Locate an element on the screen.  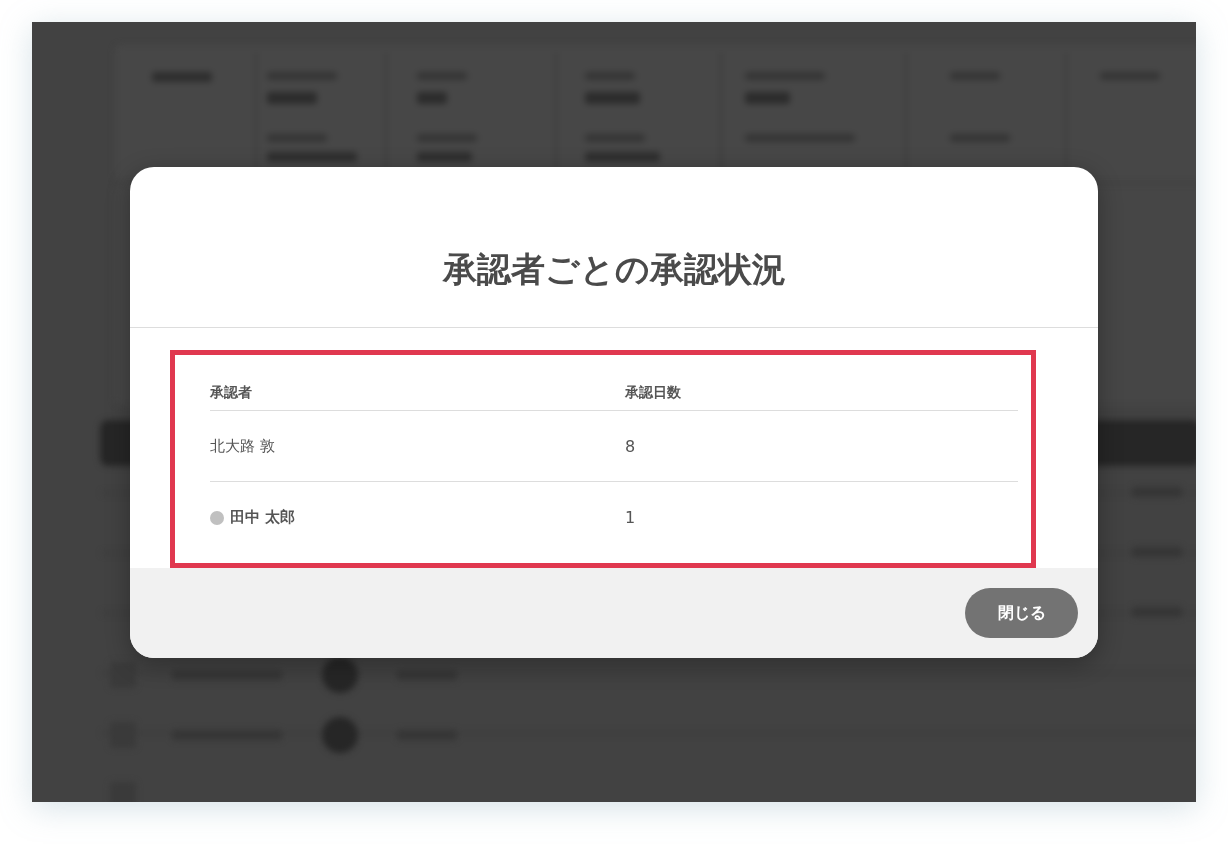
column-header: 承認者 is located at coordinates (231, 393).